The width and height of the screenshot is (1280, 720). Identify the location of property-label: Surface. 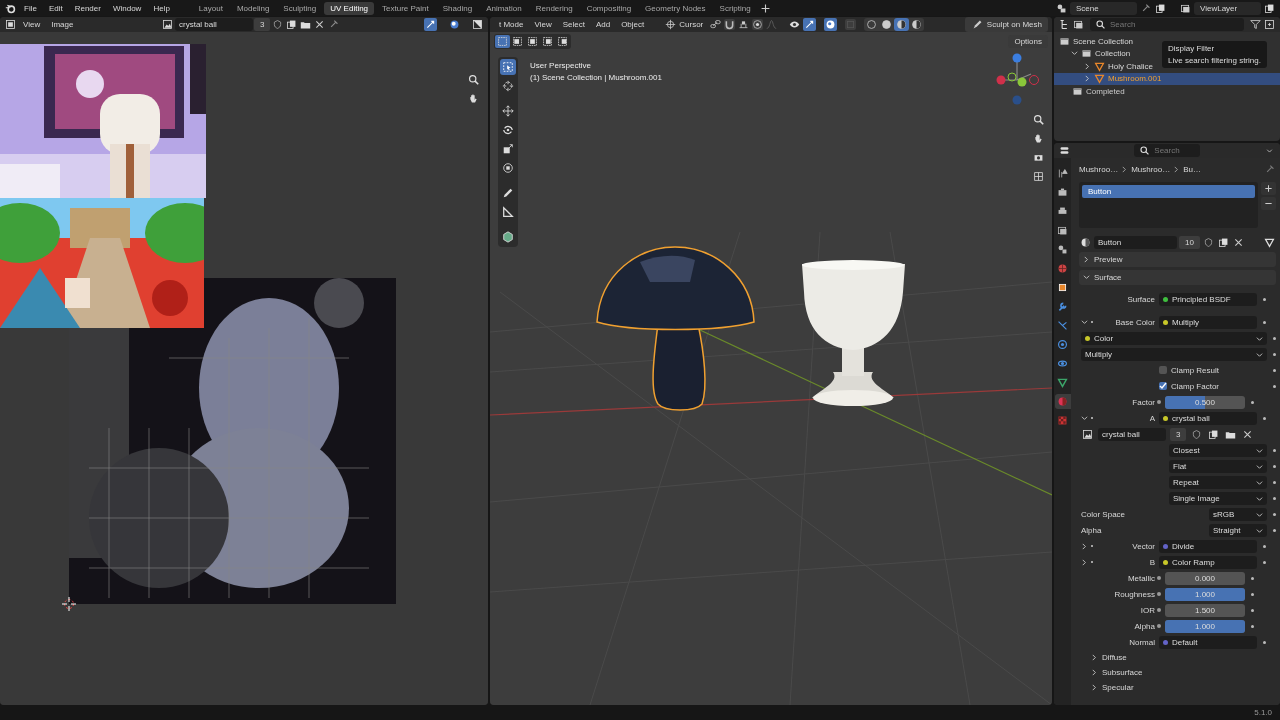
(1140, 299).